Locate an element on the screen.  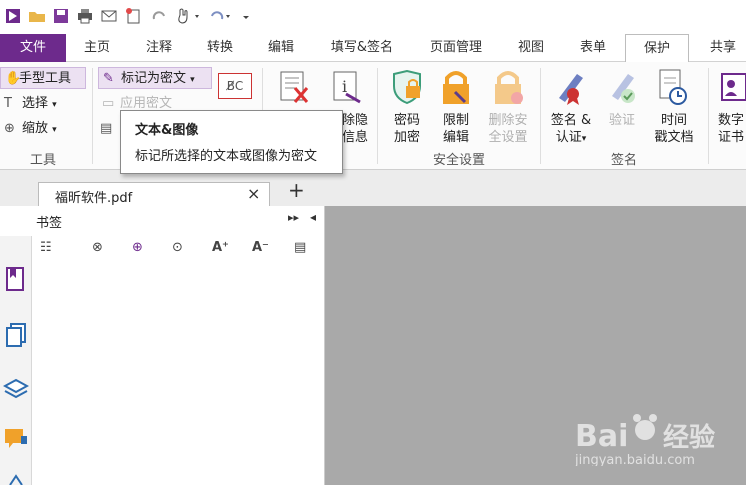
redaction-properties-button: ▤ is located at coordinates (110, 129).